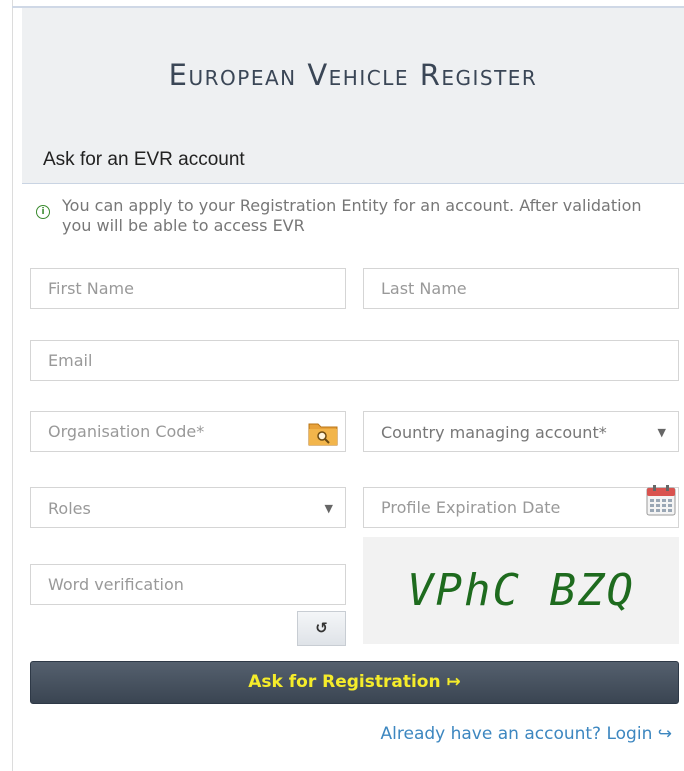 This screenshot has width=684, height=771. Describe the element at coordinates (521, 590) in the screenshot. I see `captcha-image: VPhC BZQ` at that location.